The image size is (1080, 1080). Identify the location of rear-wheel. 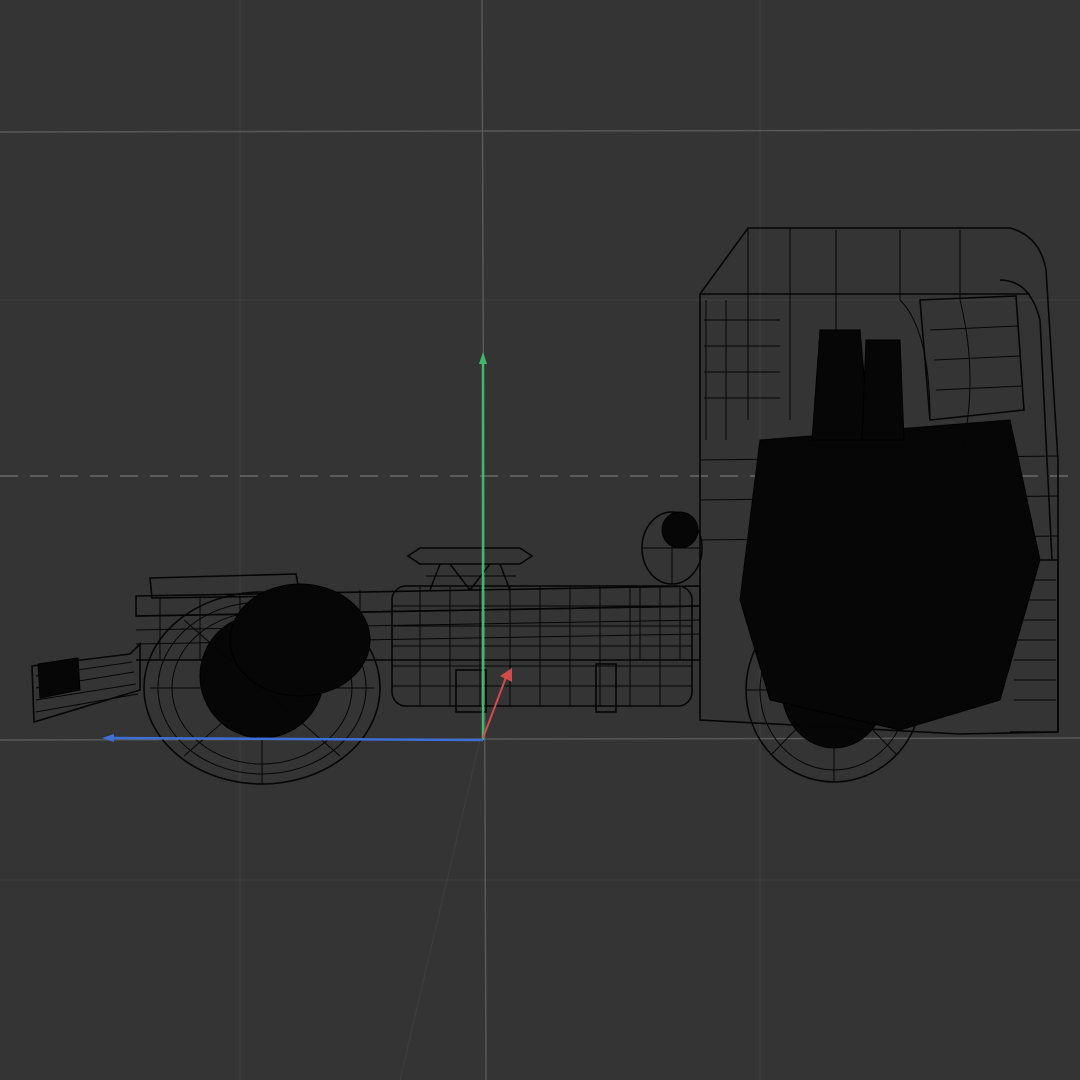
(262, 684).